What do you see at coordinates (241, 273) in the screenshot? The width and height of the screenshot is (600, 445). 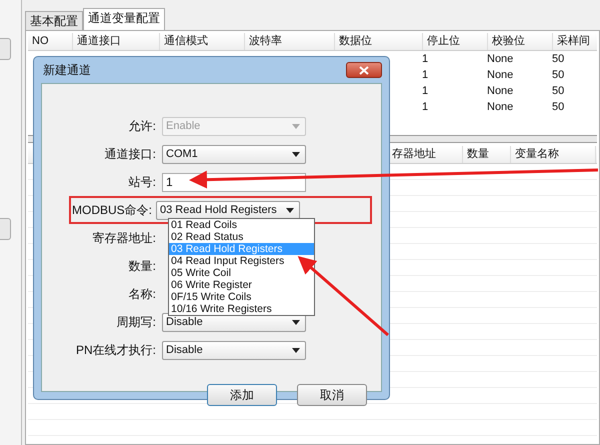 I see `dropdown-option: 05 Write Coil` at bounding box center [241, 273].